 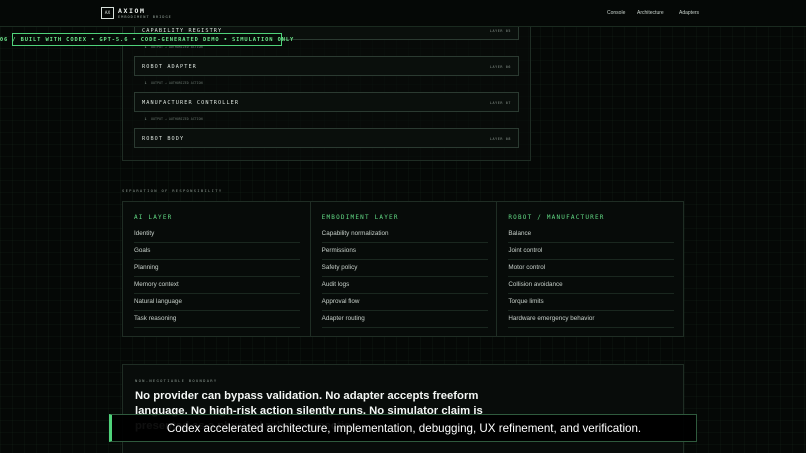 I want to click on list-item: Joint control, so click(x=591, y=251).